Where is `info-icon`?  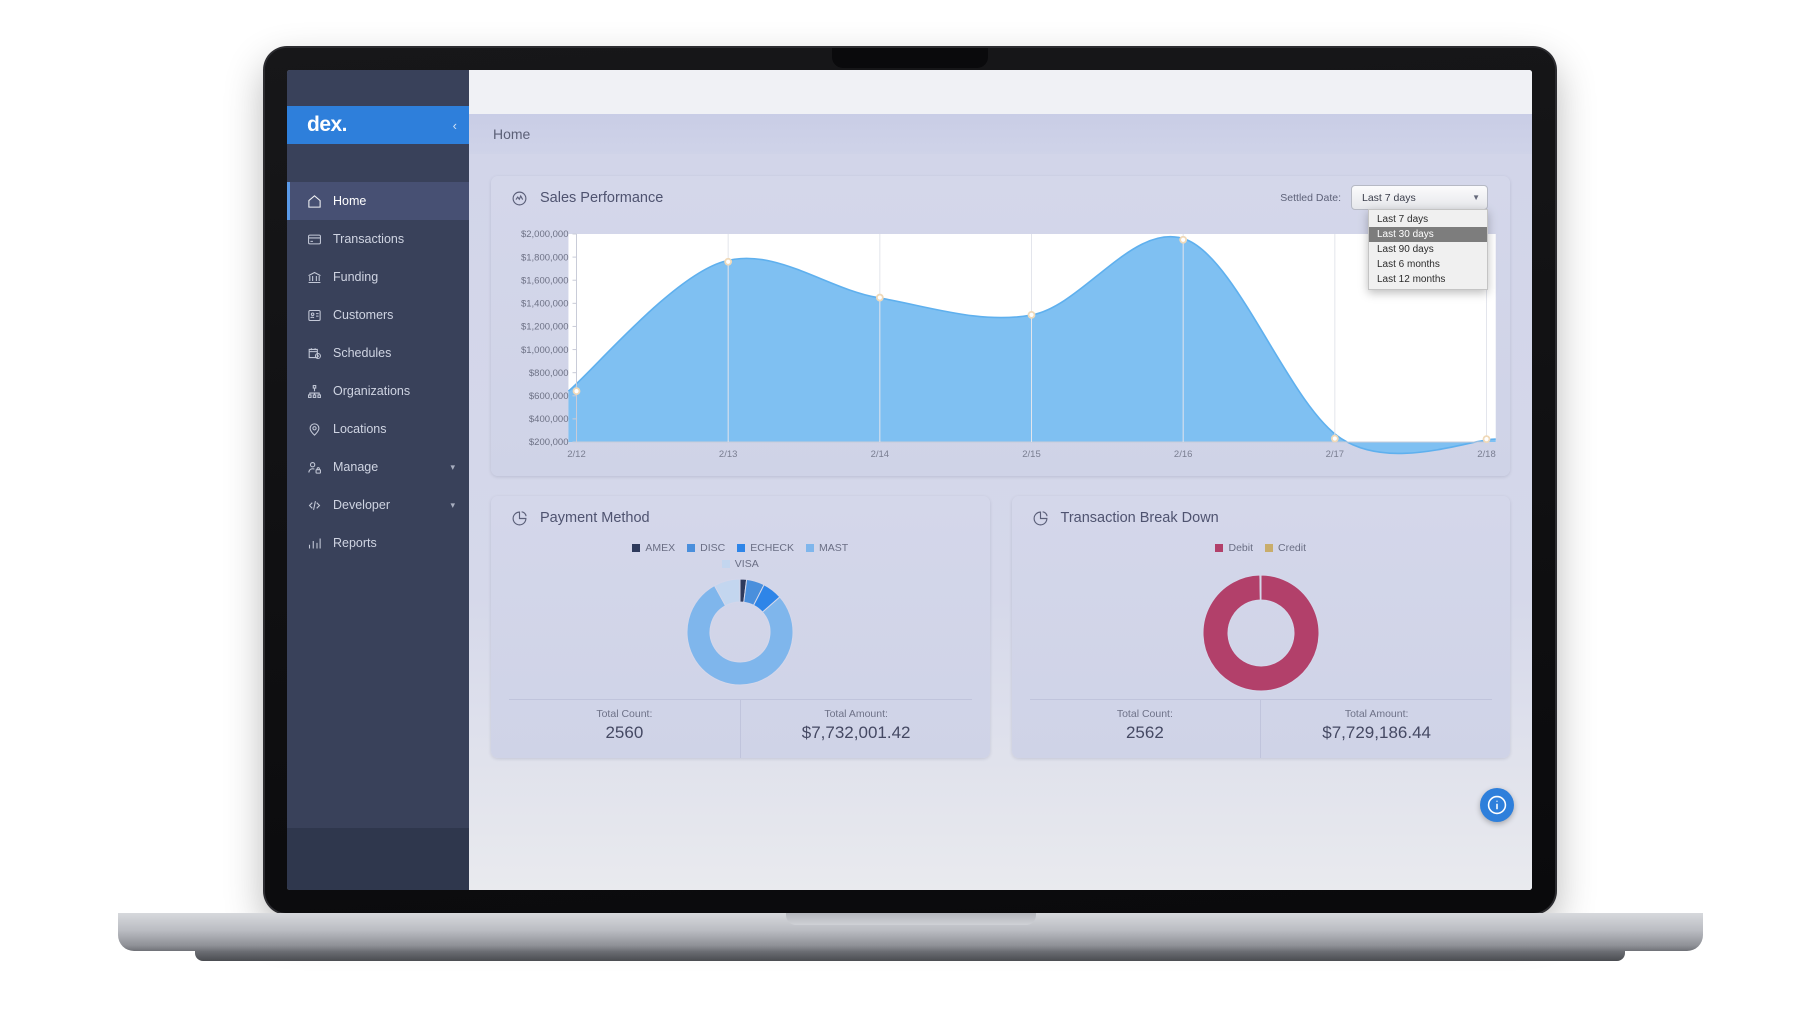 info-icon is located at coordinates (1497, 805).